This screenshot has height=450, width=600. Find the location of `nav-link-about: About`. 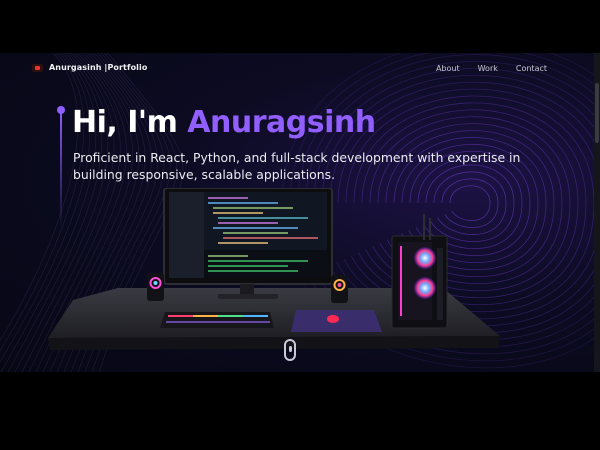

nav-link-about: About is located at coordinates (448, 68).